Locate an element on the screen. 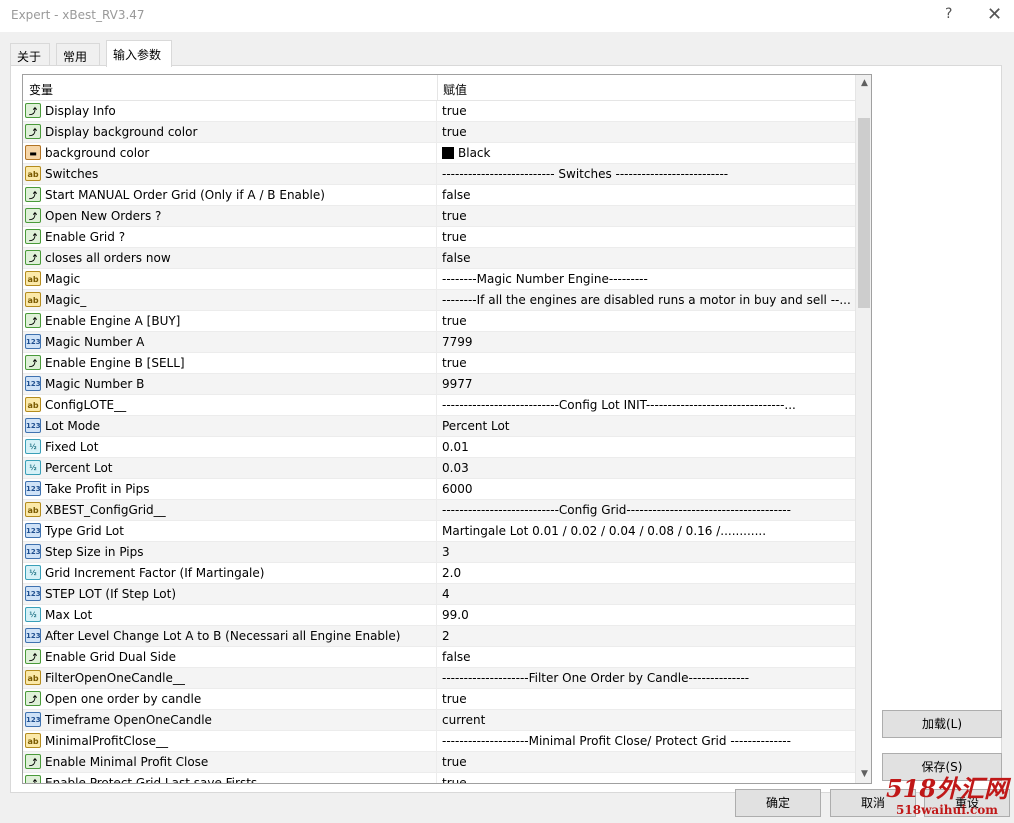 The image size is (1014, 823). variable-cell: ½ Percent Lot is located at coordinates (230, 468).